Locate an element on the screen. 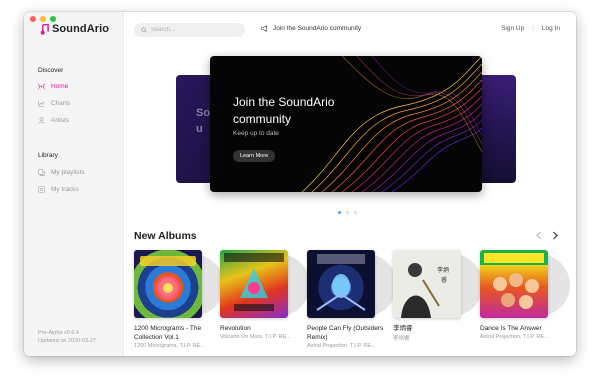 This screenshot has height=388, width=600. album-name: 李炳睿 is located at coordinates (403, 328).